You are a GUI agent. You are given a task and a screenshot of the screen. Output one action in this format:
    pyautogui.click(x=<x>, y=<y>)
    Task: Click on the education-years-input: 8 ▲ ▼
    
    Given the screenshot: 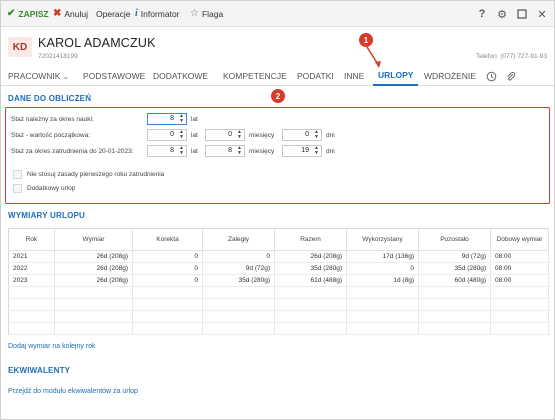 What is the action you would take?
    pyautogui.click(x=167, y=119)
    